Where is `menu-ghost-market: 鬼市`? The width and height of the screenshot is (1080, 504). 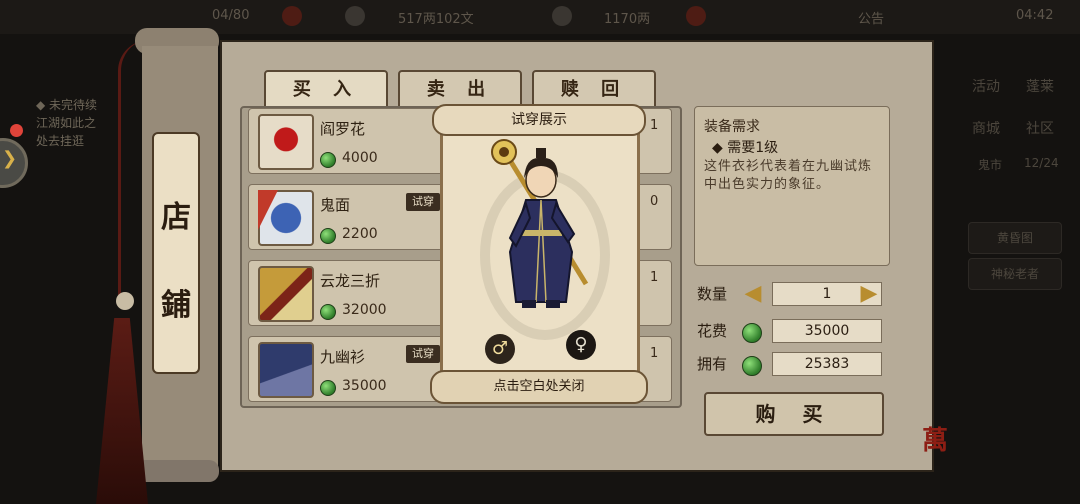 menu-ghost-market: 鬼市 is located at coordinates (990, 164).